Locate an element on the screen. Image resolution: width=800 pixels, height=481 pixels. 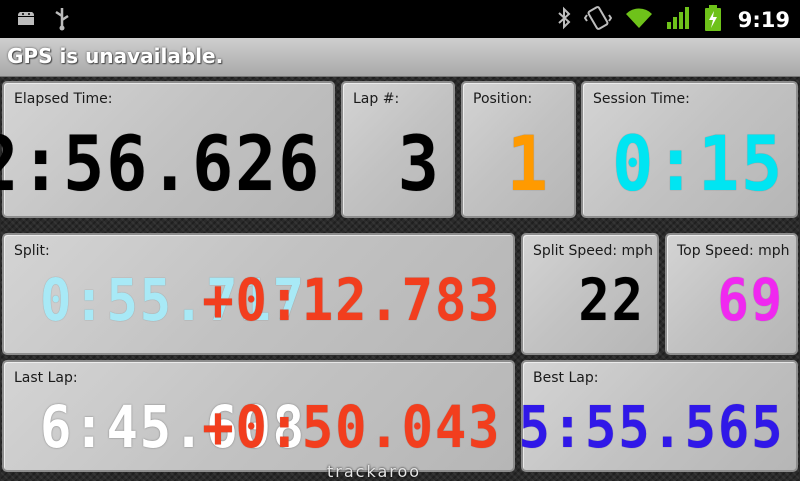
last-lap-panel: Last Lap: 6:45.608 +0:50.043 is located at coordinates (258, 416).